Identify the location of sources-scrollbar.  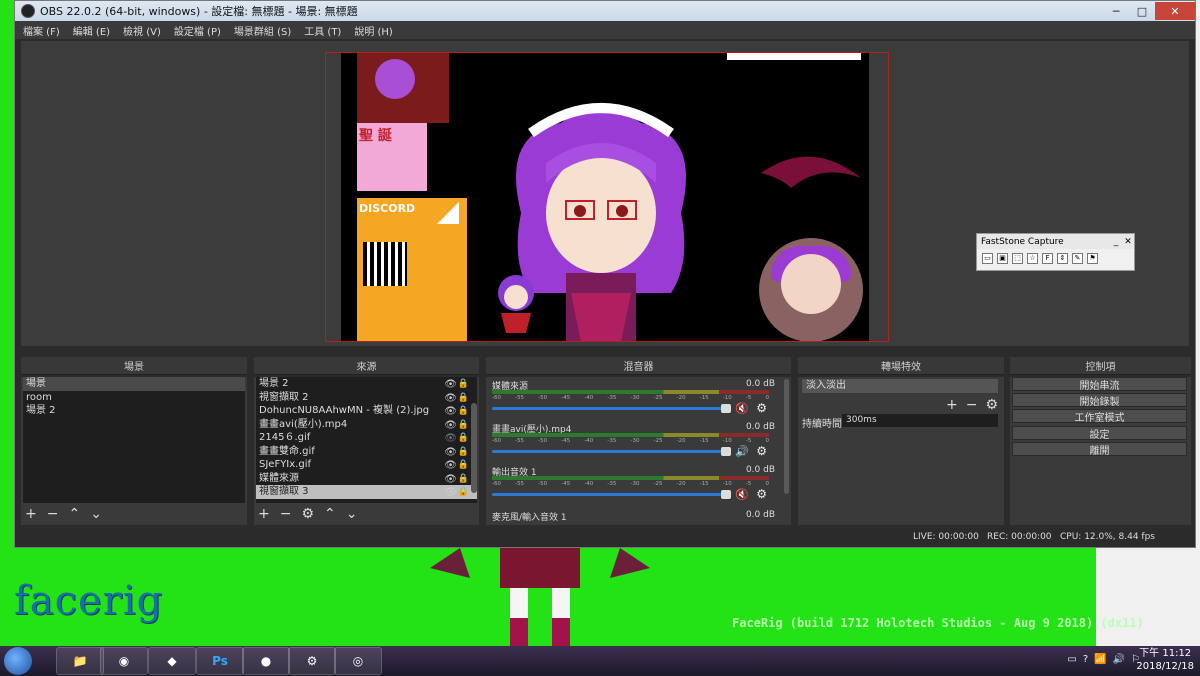
(474, 448).